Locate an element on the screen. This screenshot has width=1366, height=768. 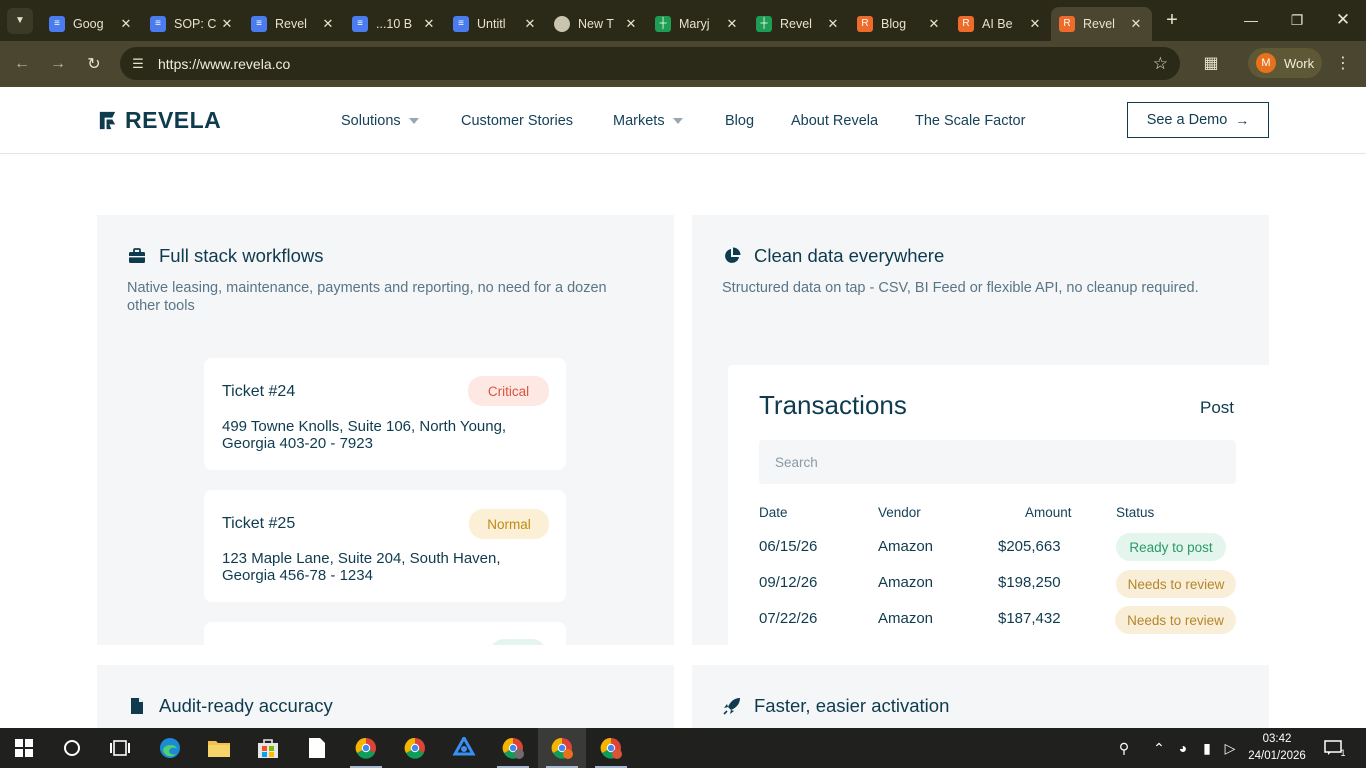
column-header-amount: Amount is located at coordinates (1048, 512).